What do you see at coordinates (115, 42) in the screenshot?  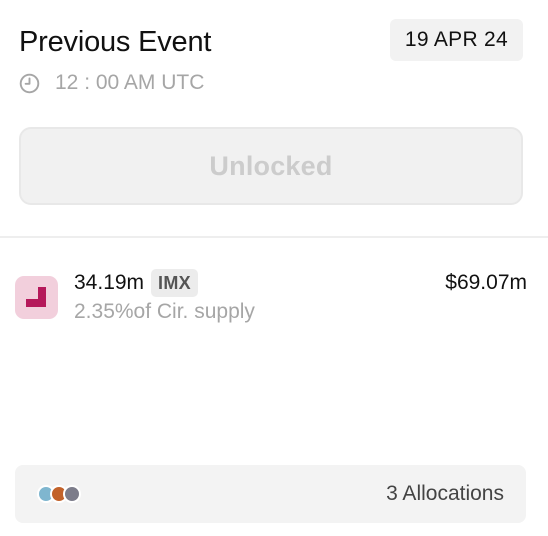 I see `page-title: Previous Event` at bounding box center [115, 42].